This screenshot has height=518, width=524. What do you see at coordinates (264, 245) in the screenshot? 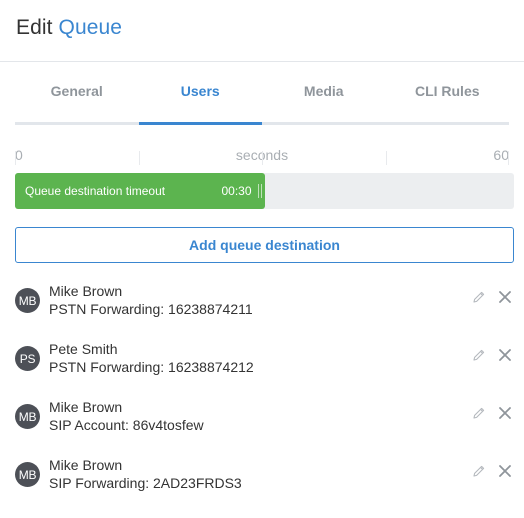
I see `add-queue-destination-button: Add queue destination` at bounding box center [264, 245].